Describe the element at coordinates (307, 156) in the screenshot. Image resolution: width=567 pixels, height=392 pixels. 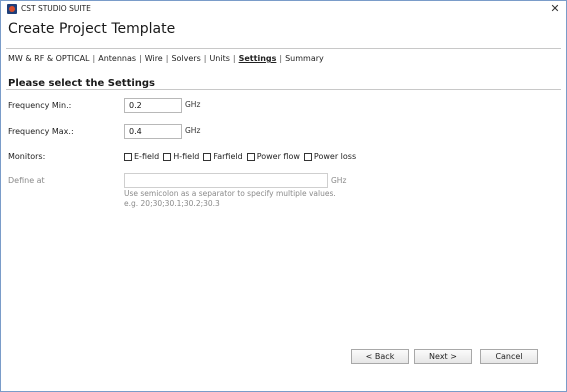
I see `power-loss-checkbox` at that location.